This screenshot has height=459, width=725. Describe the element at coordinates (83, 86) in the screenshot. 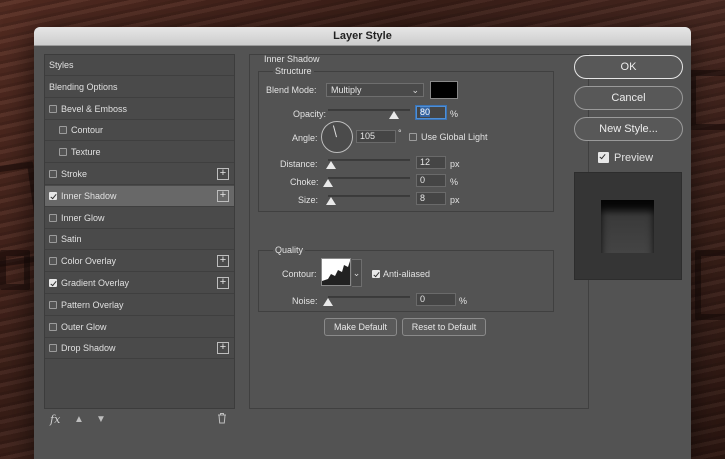

I see `style-item-label: Blending Options` at that location.